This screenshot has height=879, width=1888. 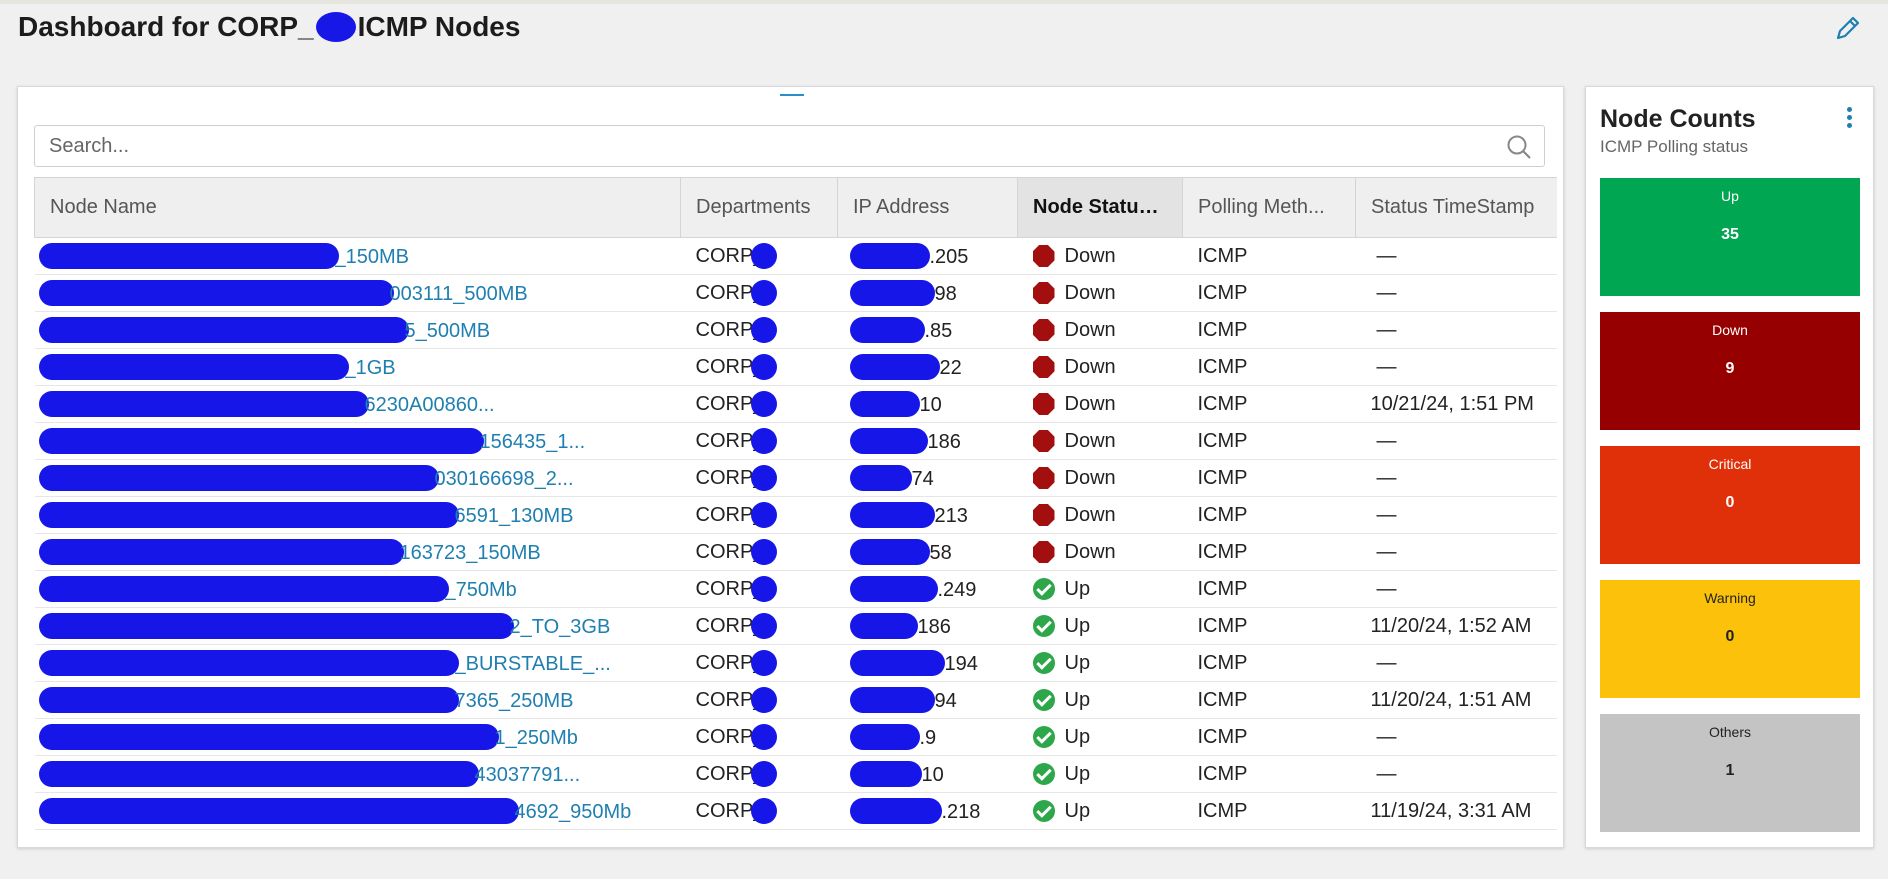 What do you see at coordinates (951, 516) in the screenshot?
I see `ip-address-text: 213` at bounding box center [951, 516].